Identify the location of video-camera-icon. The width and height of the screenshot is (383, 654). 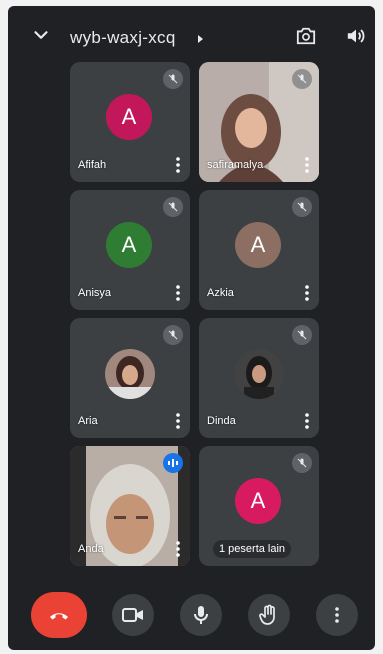
(132, 615).